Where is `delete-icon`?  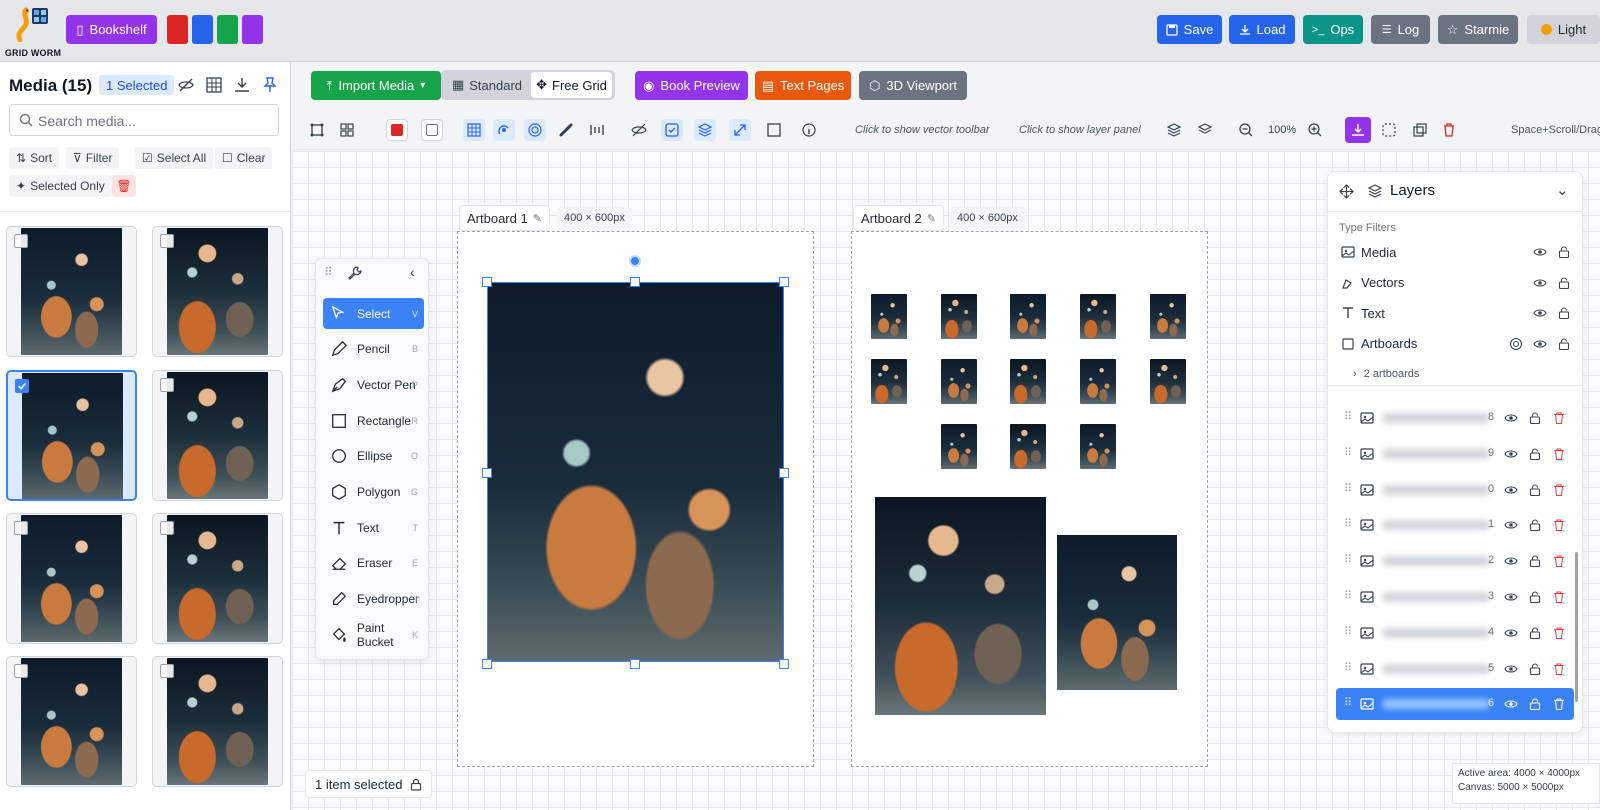 delete-icon is located at coordinates (1449, 130).